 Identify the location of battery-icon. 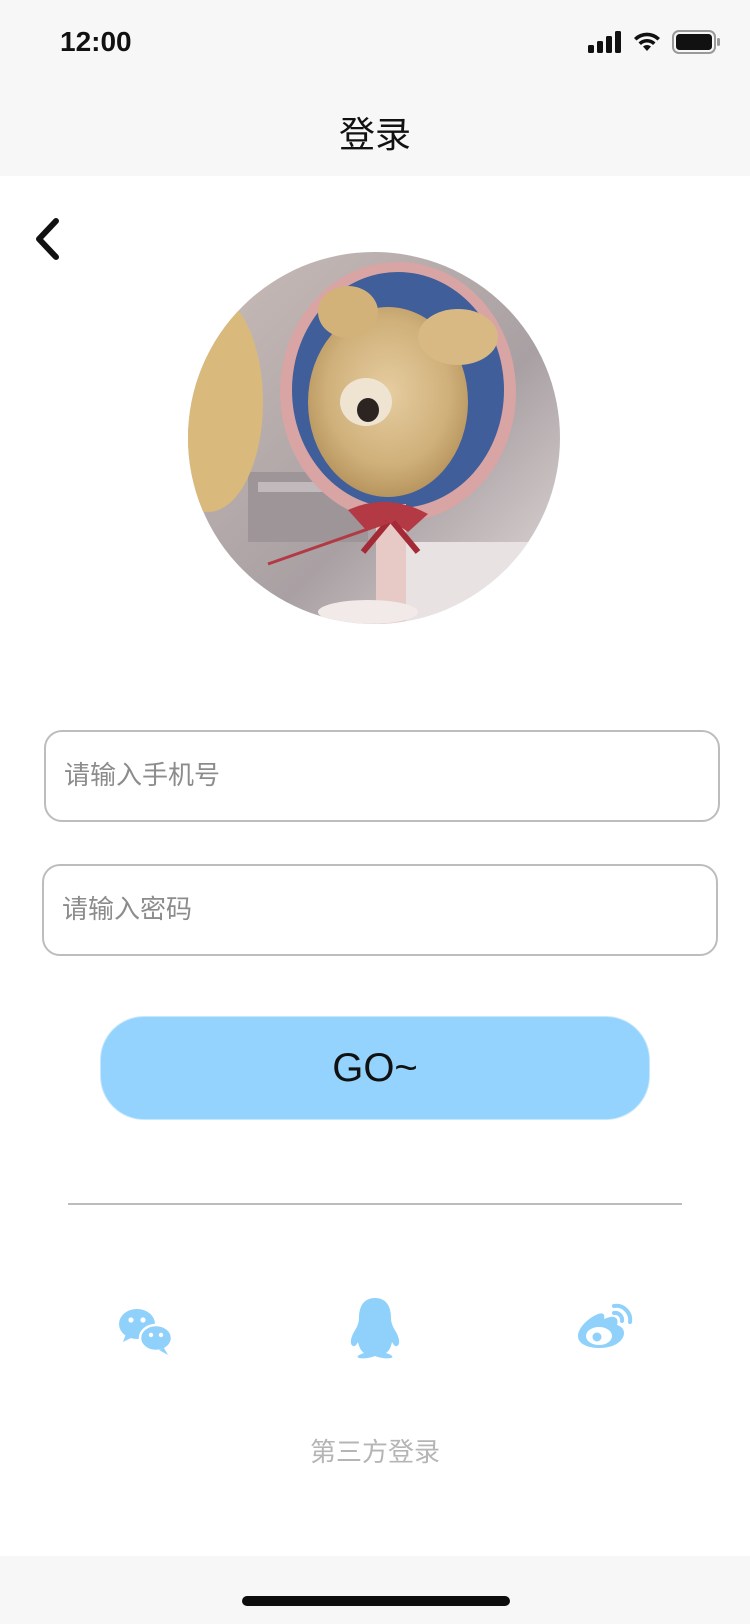
(696, 42).